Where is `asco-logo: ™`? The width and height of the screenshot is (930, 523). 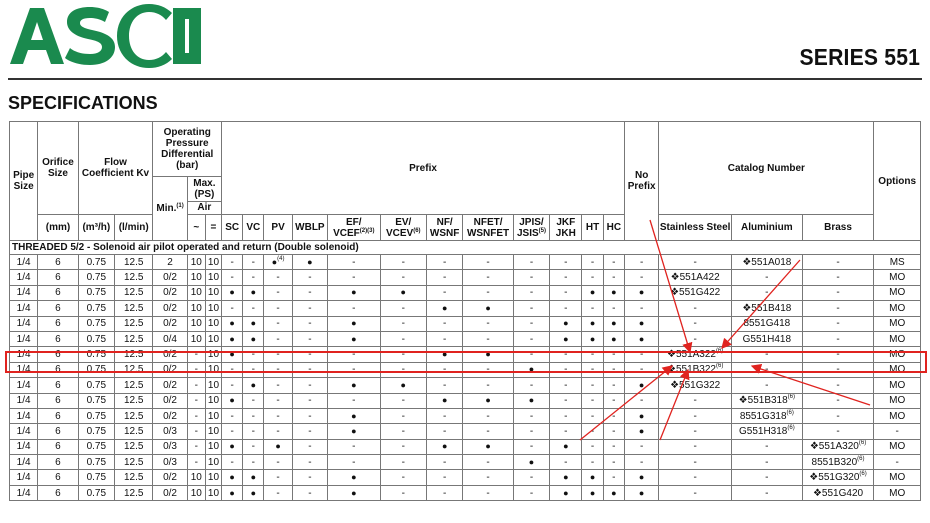 asco-logo: ™ is located at coordinates (105, 36).